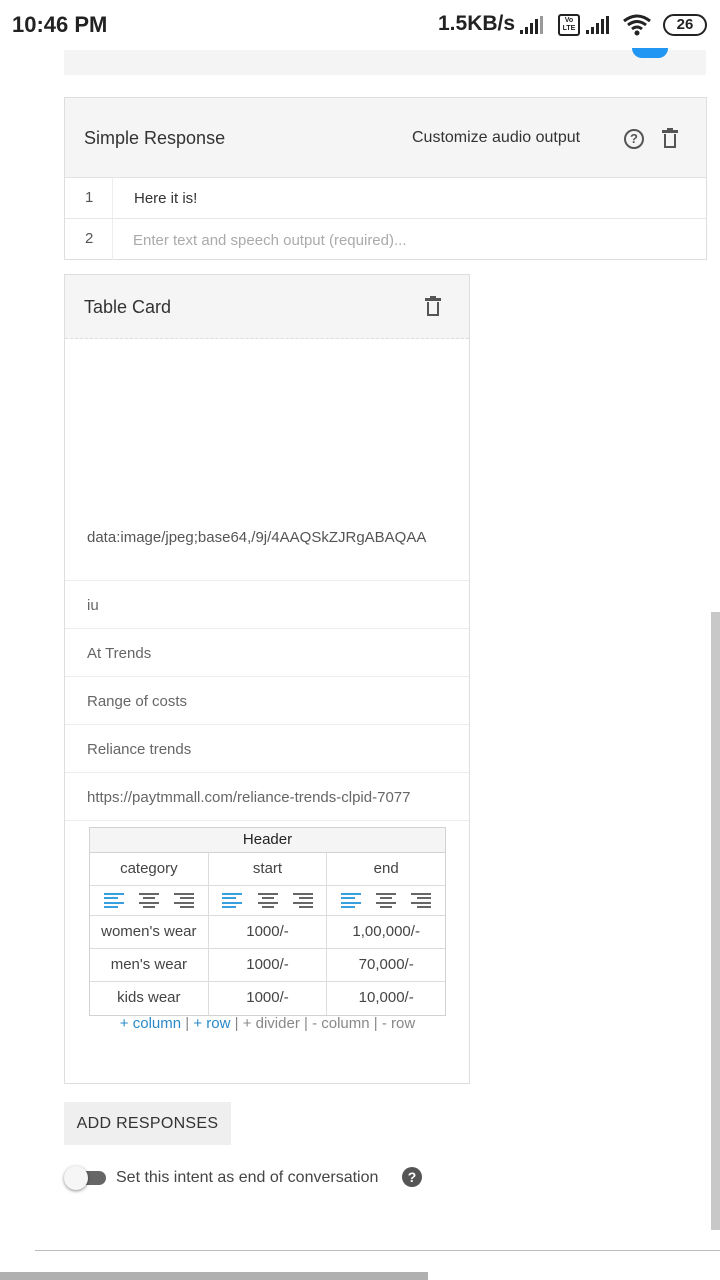 The height and width of the screenshot is (1280, 720). Describe the element at coordinates (211, 1023) in the screenshot. I see `add-row-link: + row` at that location.